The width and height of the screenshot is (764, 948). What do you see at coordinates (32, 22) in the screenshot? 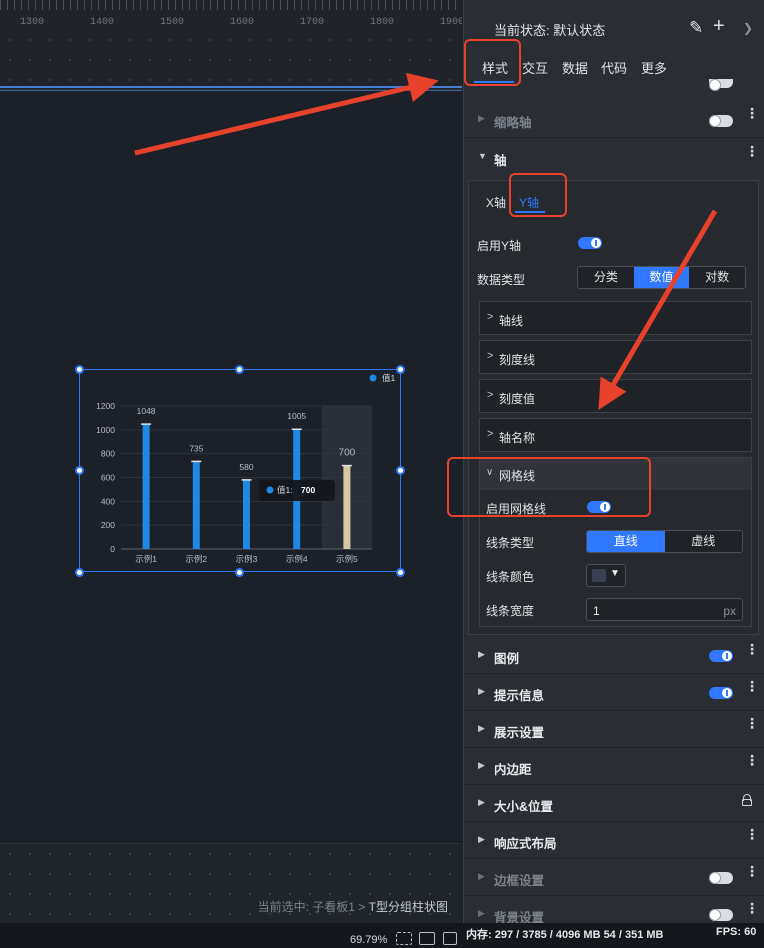
I see `ruler-label: 1300` at bounding box center [32, 22].